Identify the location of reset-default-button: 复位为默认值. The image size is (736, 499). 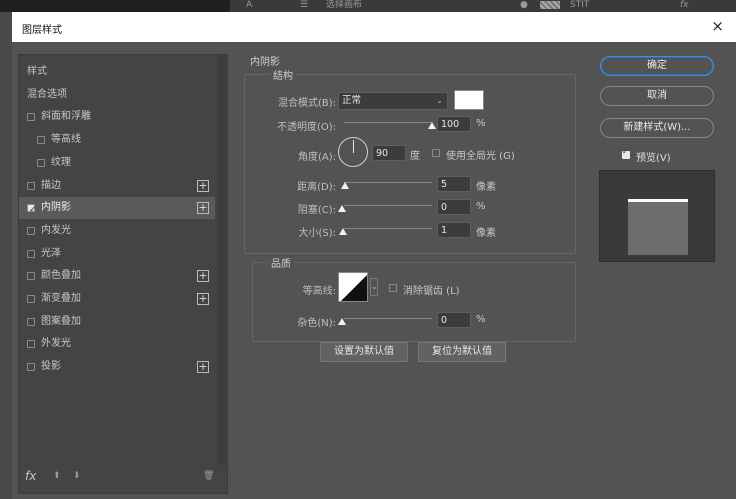
(462, 352).